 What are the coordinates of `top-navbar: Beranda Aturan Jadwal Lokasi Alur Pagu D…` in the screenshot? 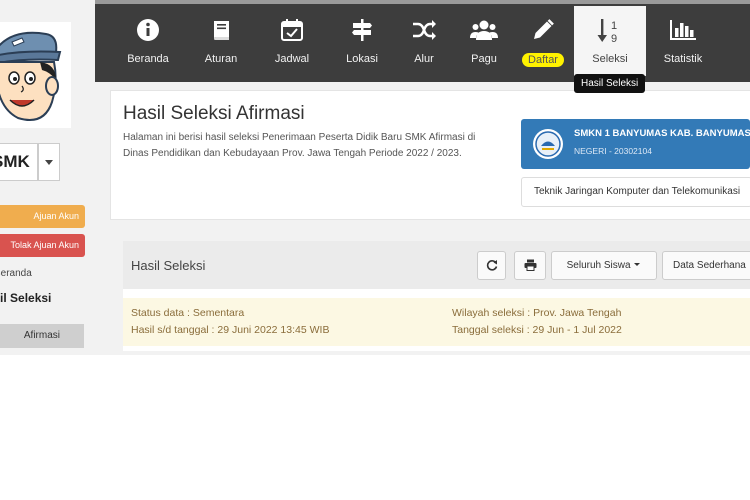 It's located at (422, 41).